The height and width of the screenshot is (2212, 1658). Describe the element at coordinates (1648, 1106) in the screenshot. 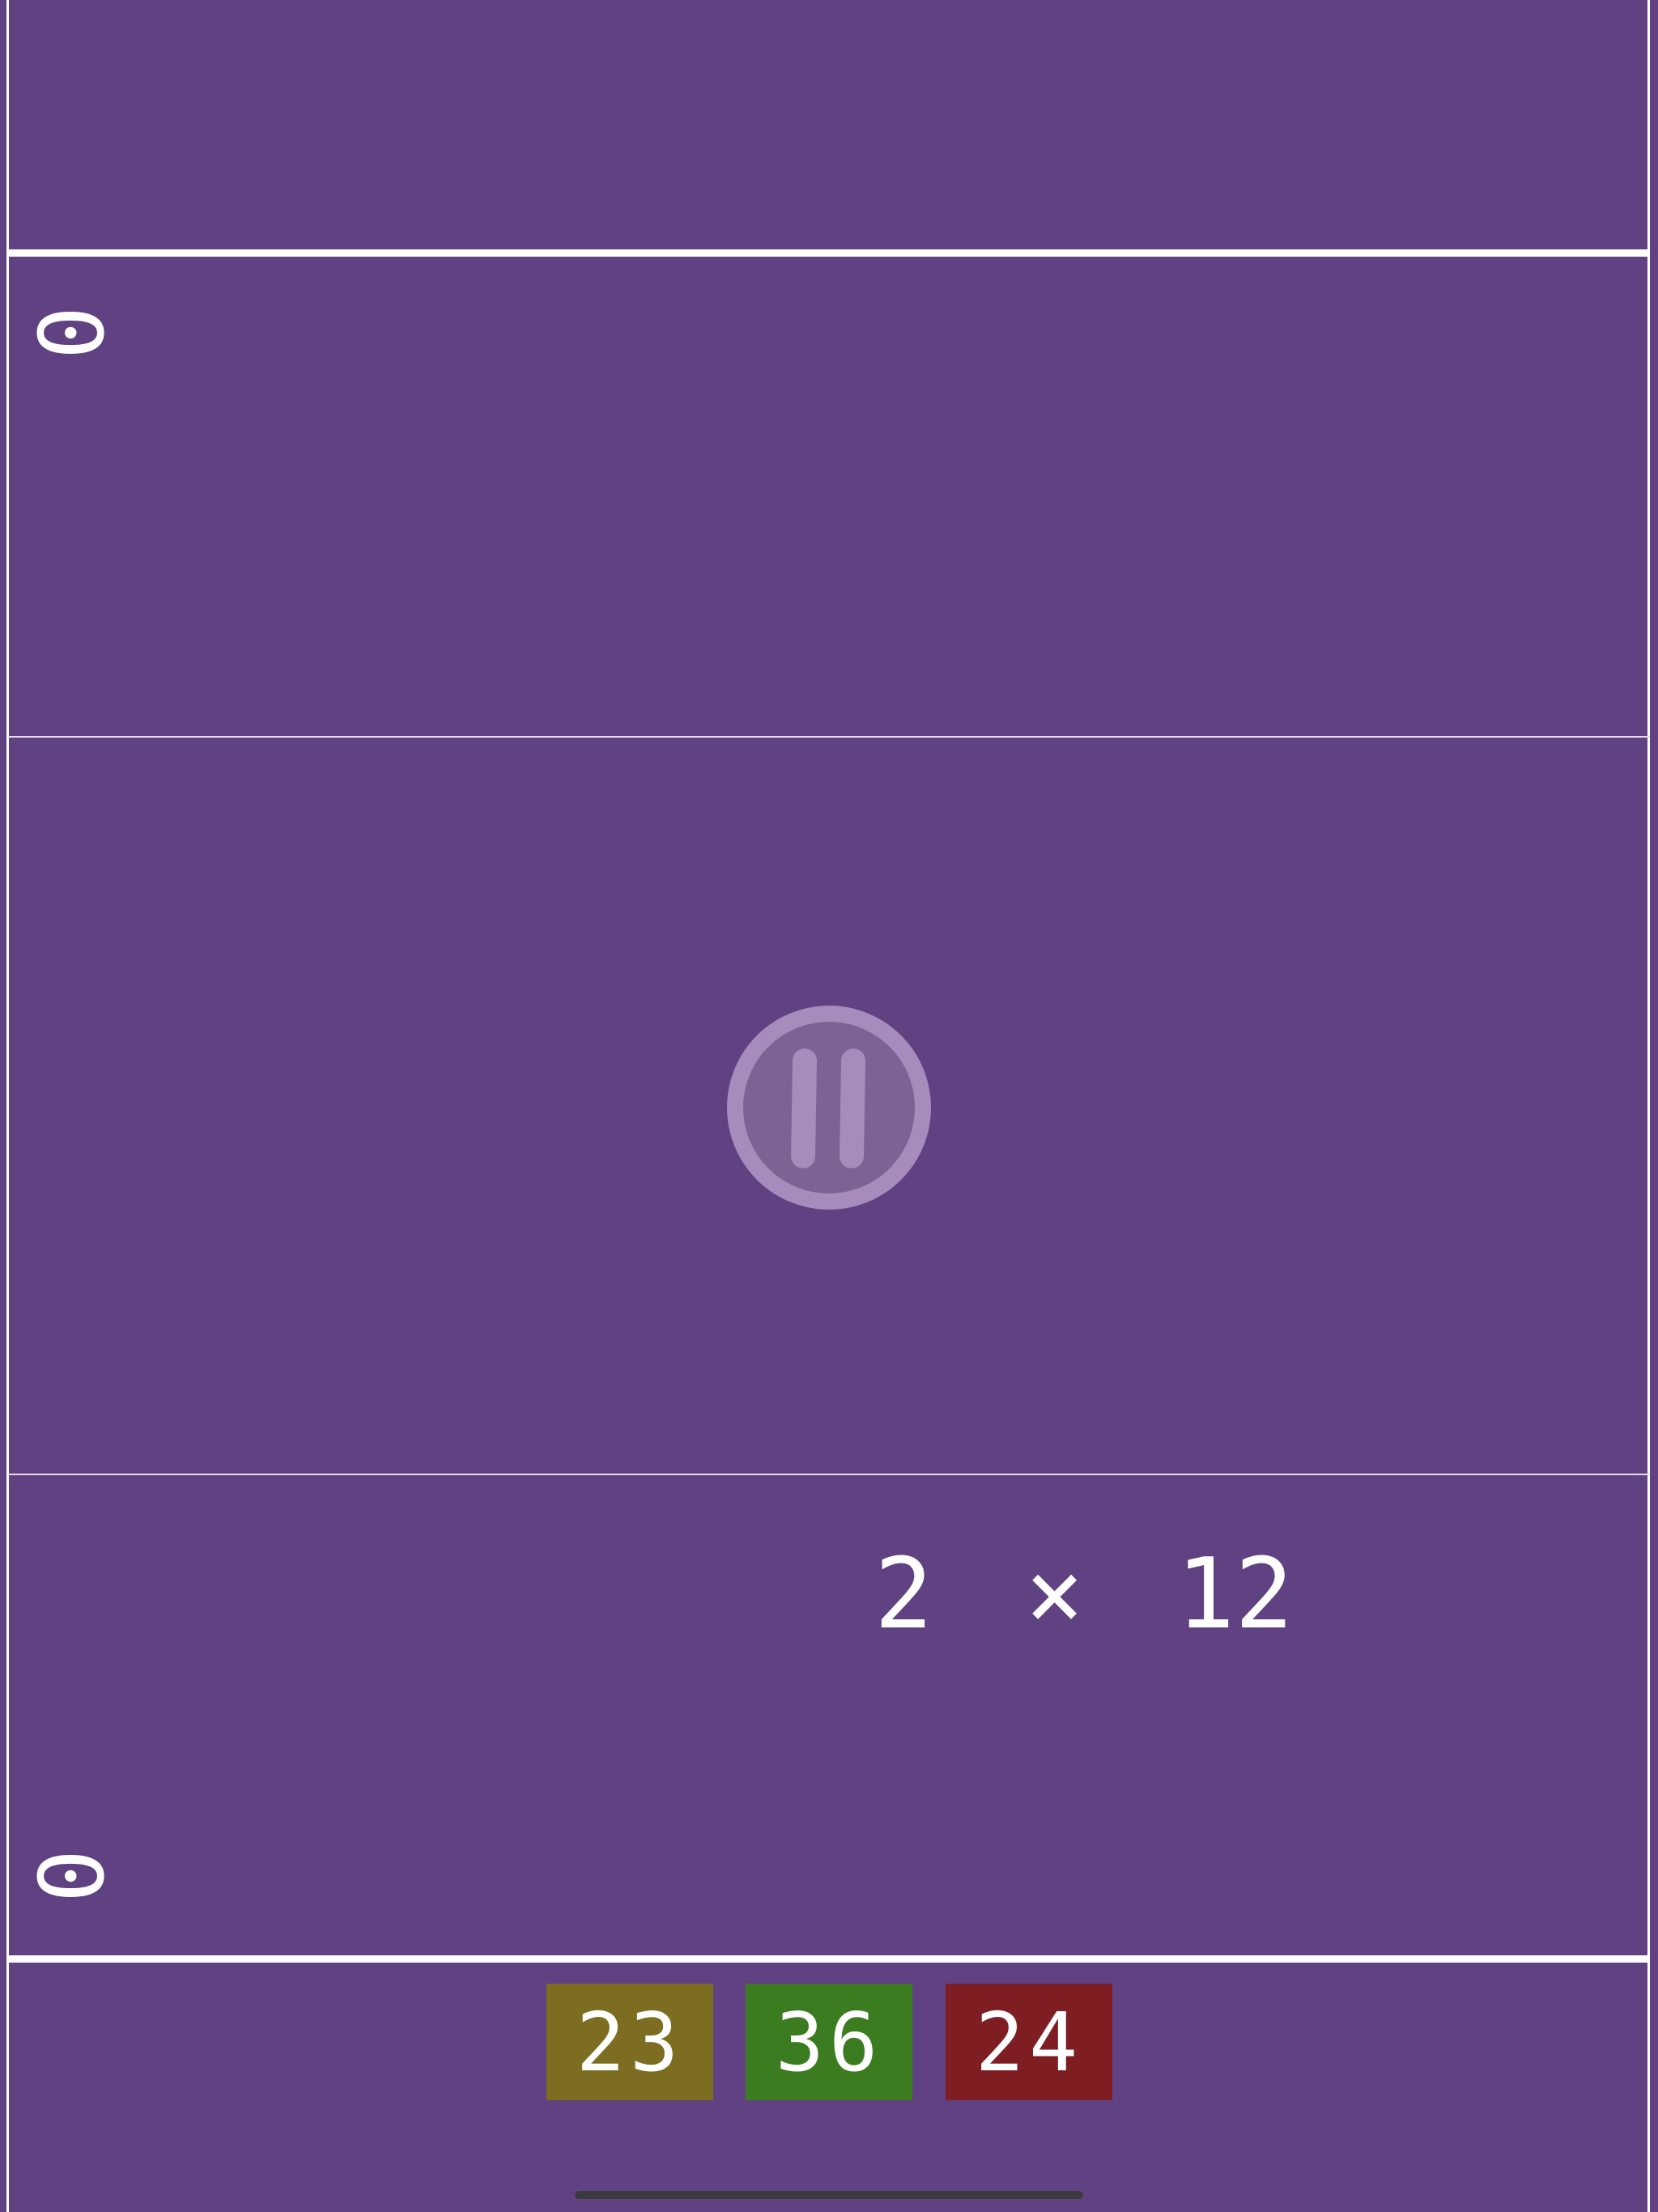

I see `right-border-line` at that location.